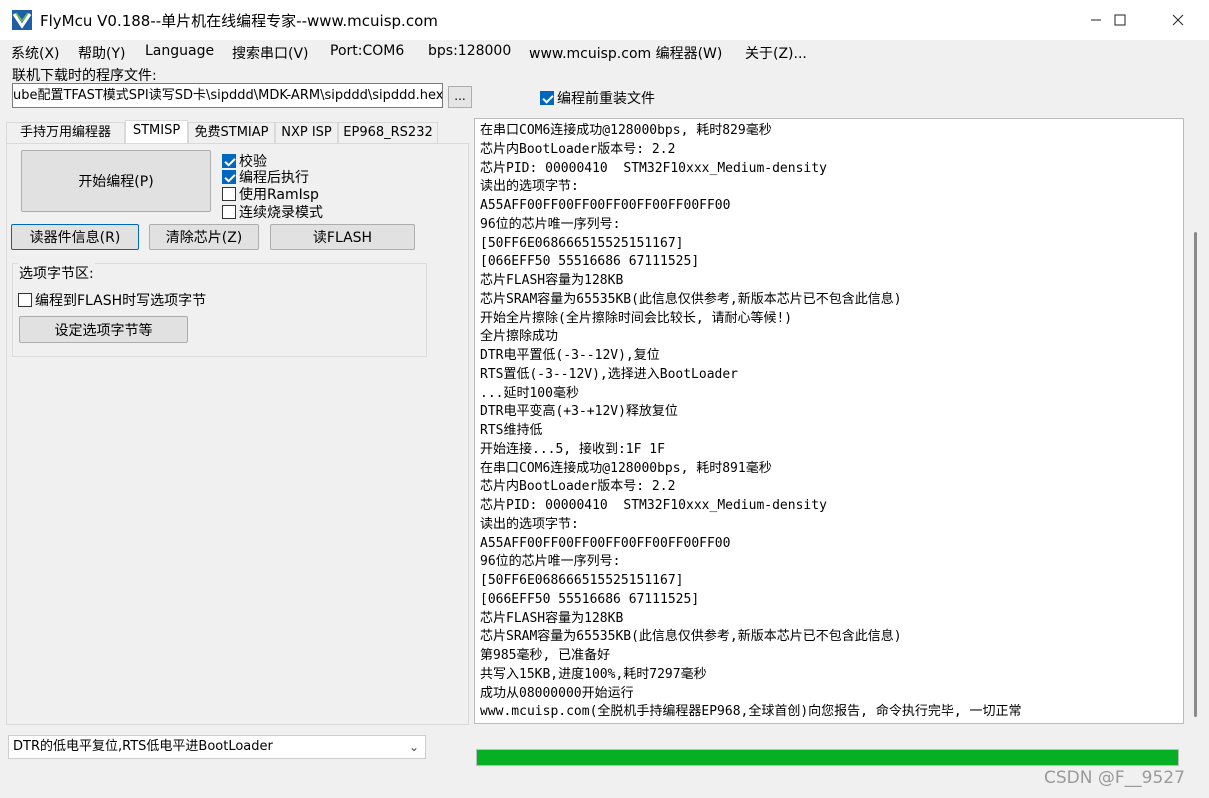 The image size is (1209, 798). I want to click on reload-label: 编程前重装文件, so click(606, 99).